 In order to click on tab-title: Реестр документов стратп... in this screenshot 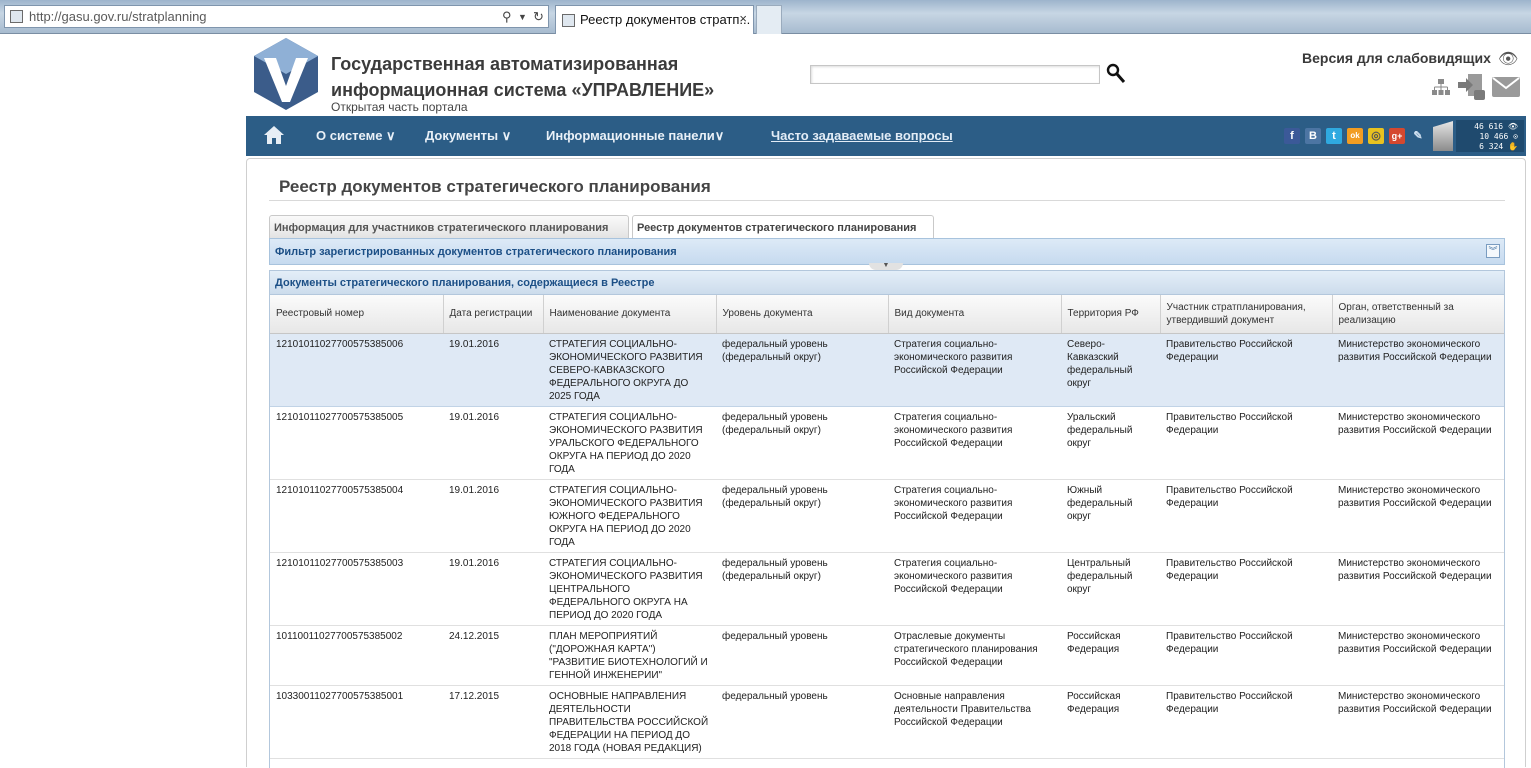, I will do `click(665, 19)`.